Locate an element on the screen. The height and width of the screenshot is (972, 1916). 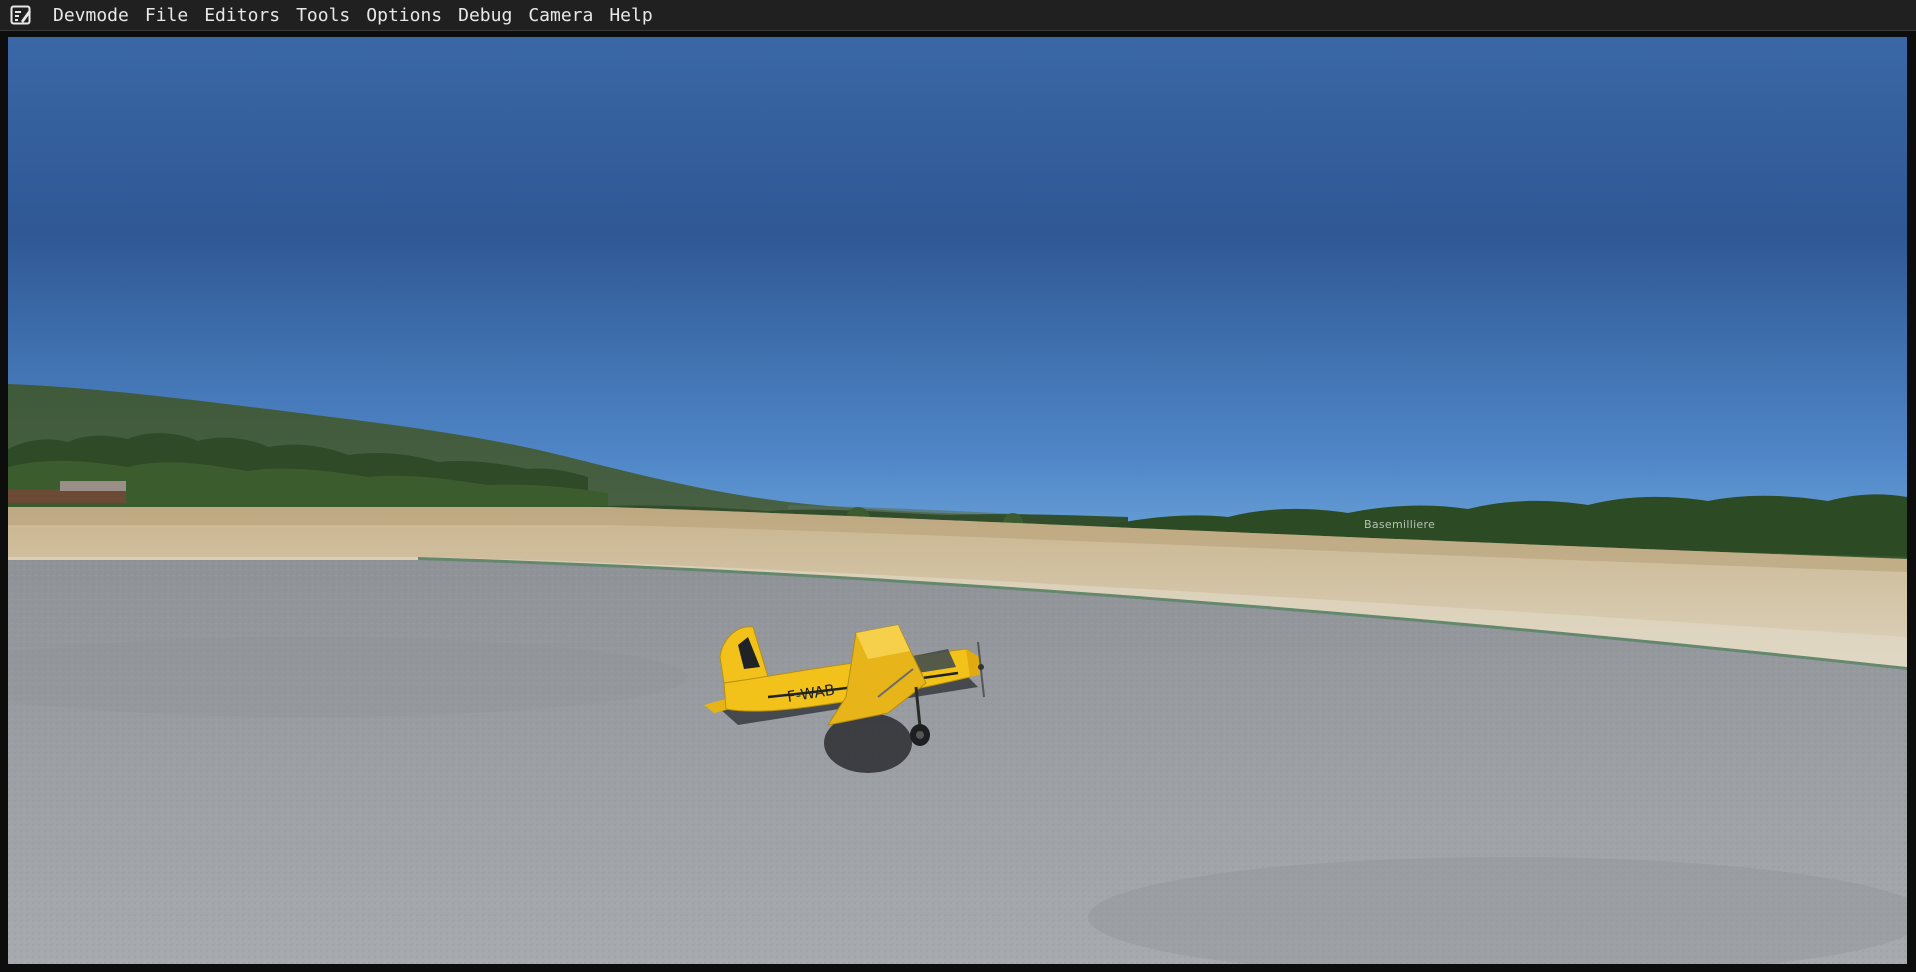
devmode-edit-icon is located at coordinates (21, 15).